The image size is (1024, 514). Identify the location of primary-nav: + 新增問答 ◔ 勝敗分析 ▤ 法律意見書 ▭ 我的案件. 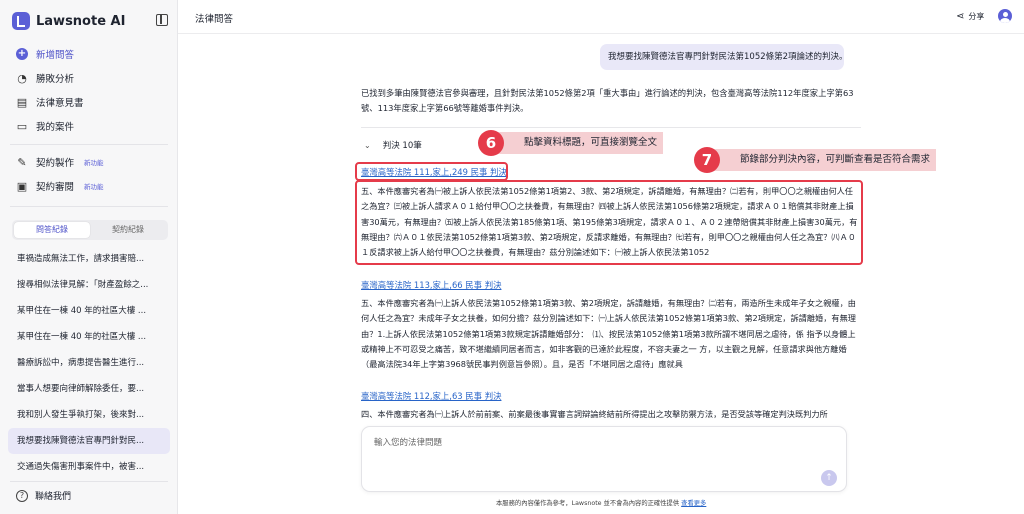
(89, 90).